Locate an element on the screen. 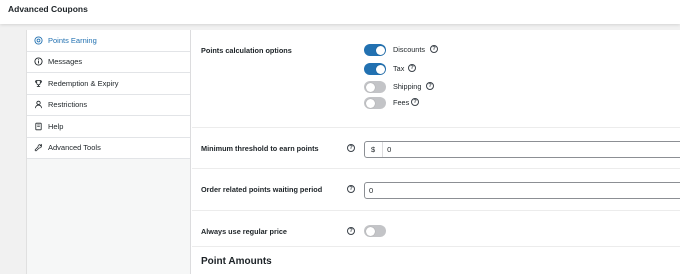 This screenshot has height=274, width=680. fees-toggle is located at coordinates (375, 103).